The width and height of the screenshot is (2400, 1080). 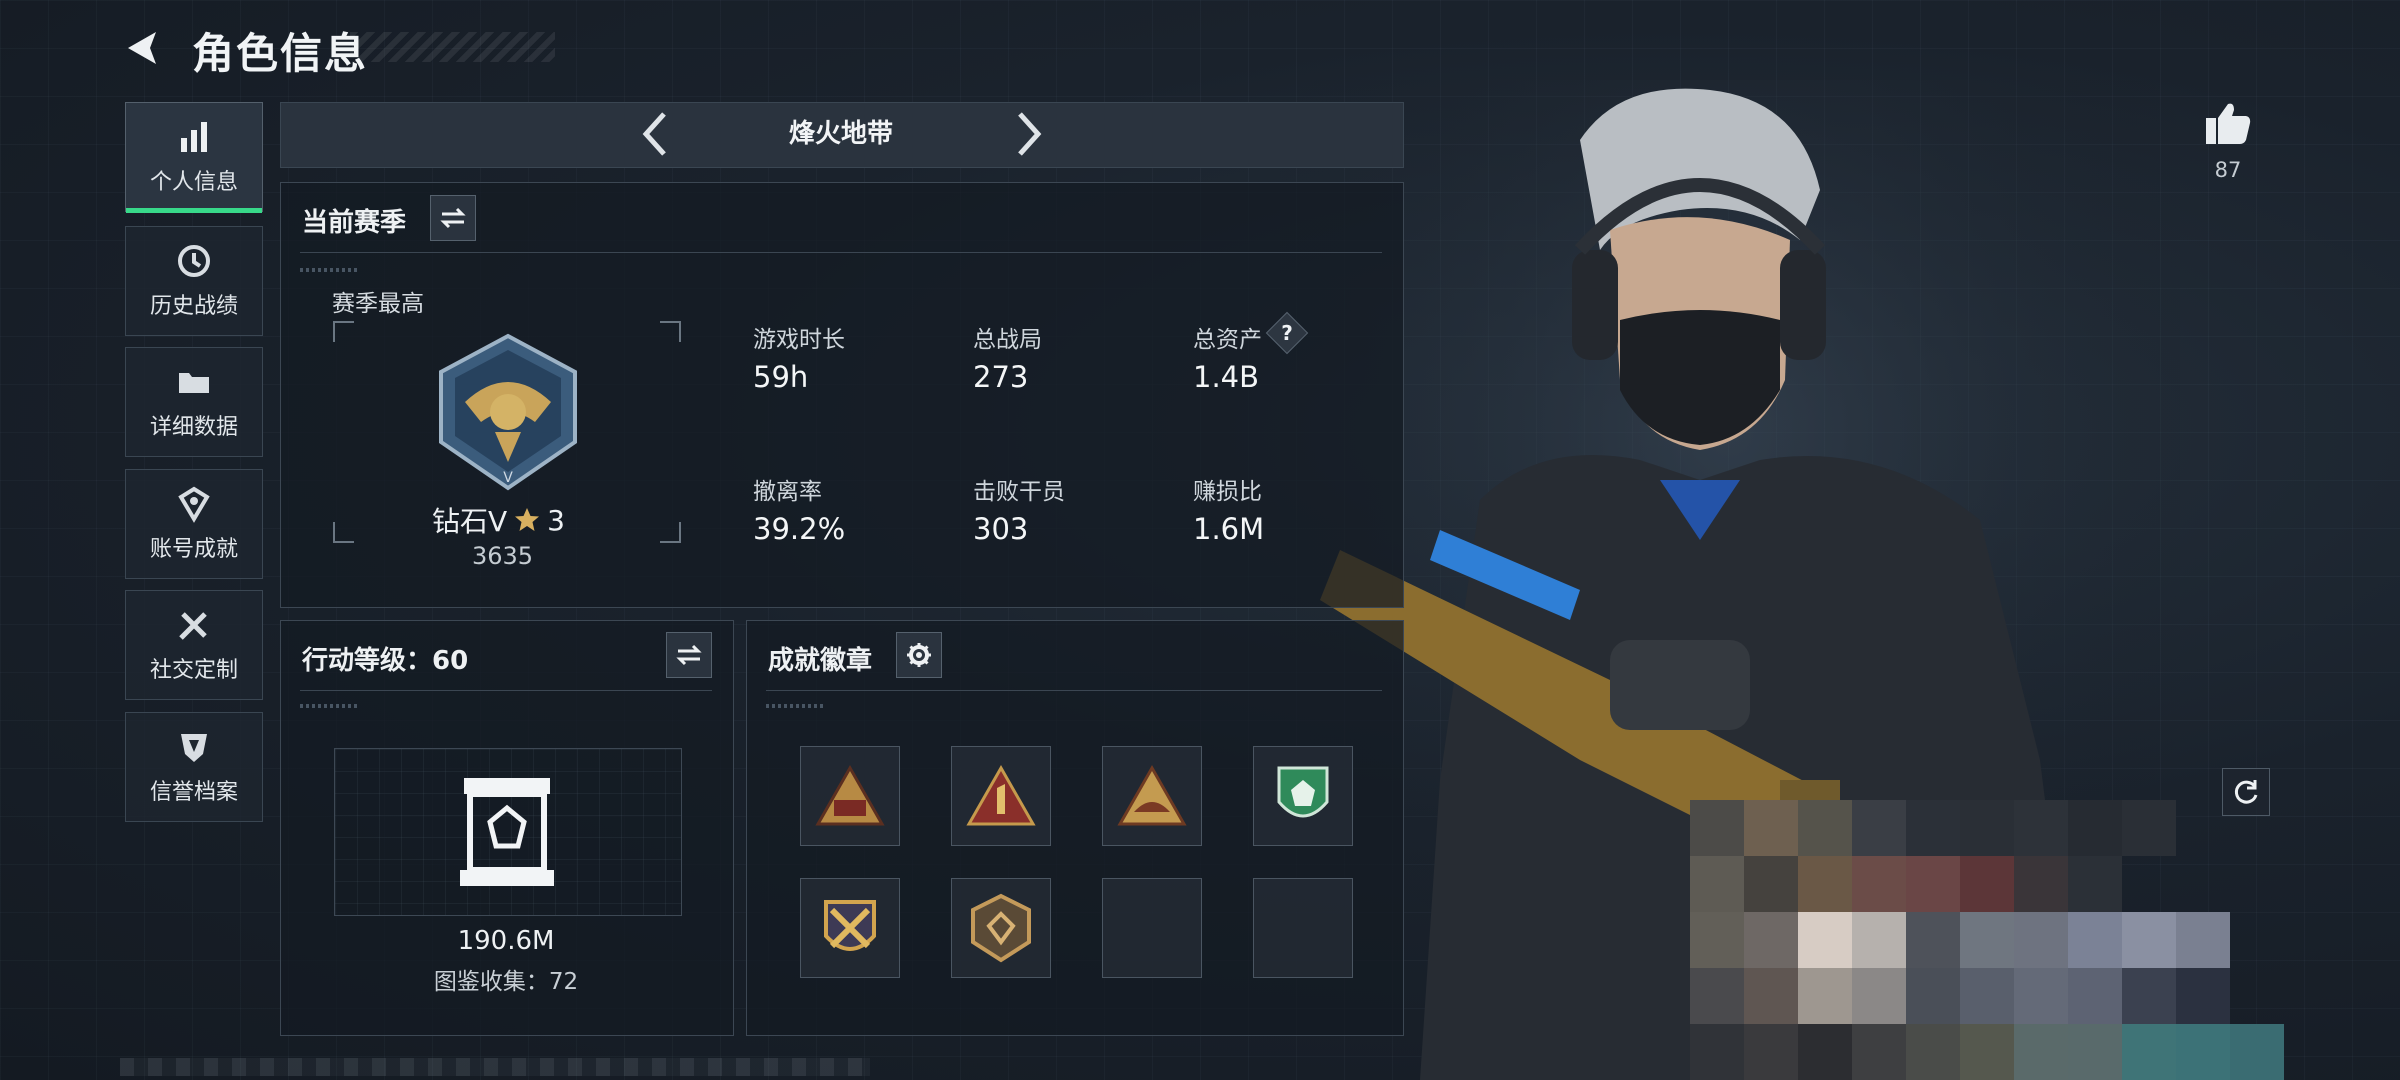 I want to click on stat-label-play-time: 游戏时长, so click(x=799, y=340).